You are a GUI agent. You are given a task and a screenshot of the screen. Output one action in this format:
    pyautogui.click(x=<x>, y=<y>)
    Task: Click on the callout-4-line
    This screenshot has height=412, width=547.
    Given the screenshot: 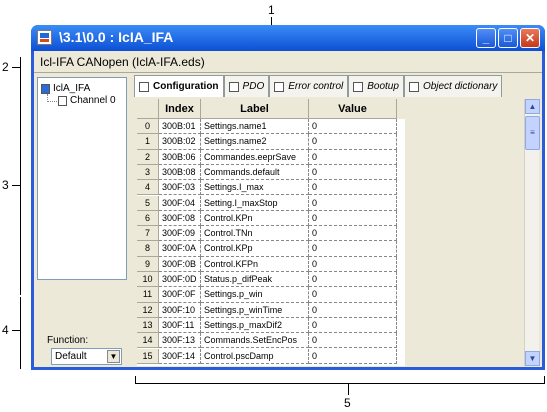 What is the action you would take?
    pyautogui.click(x=16, y=330)
    